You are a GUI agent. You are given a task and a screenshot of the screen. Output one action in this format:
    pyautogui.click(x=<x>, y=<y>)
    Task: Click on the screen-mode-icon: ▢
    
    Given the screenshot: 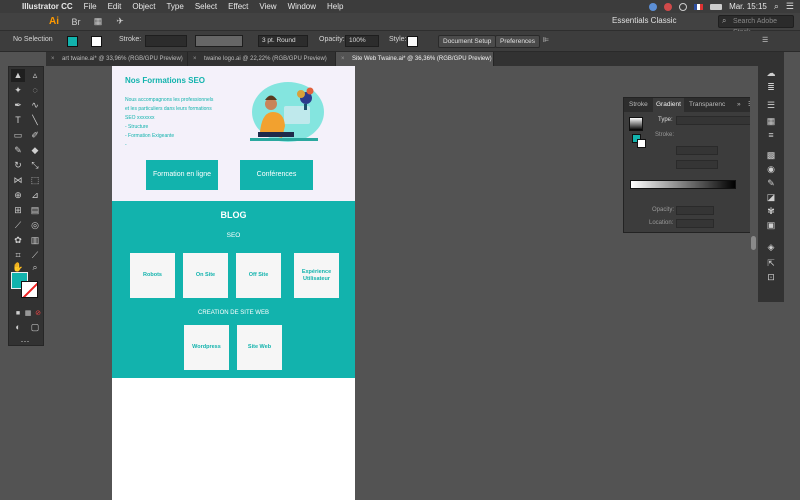 What is the action you would take?
    pyautogui.click(x=35, y=327)
    